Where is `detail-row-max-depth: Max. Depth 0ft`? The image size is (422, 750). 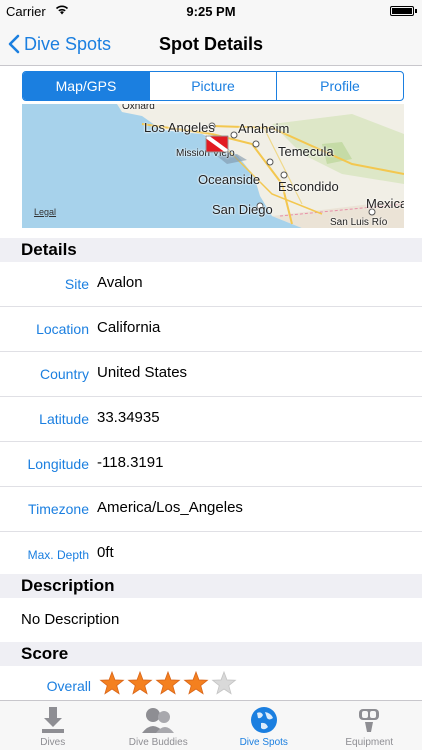
detail-row-max-depth: Max. Depth 0ft is located at coordinates (211, 554).